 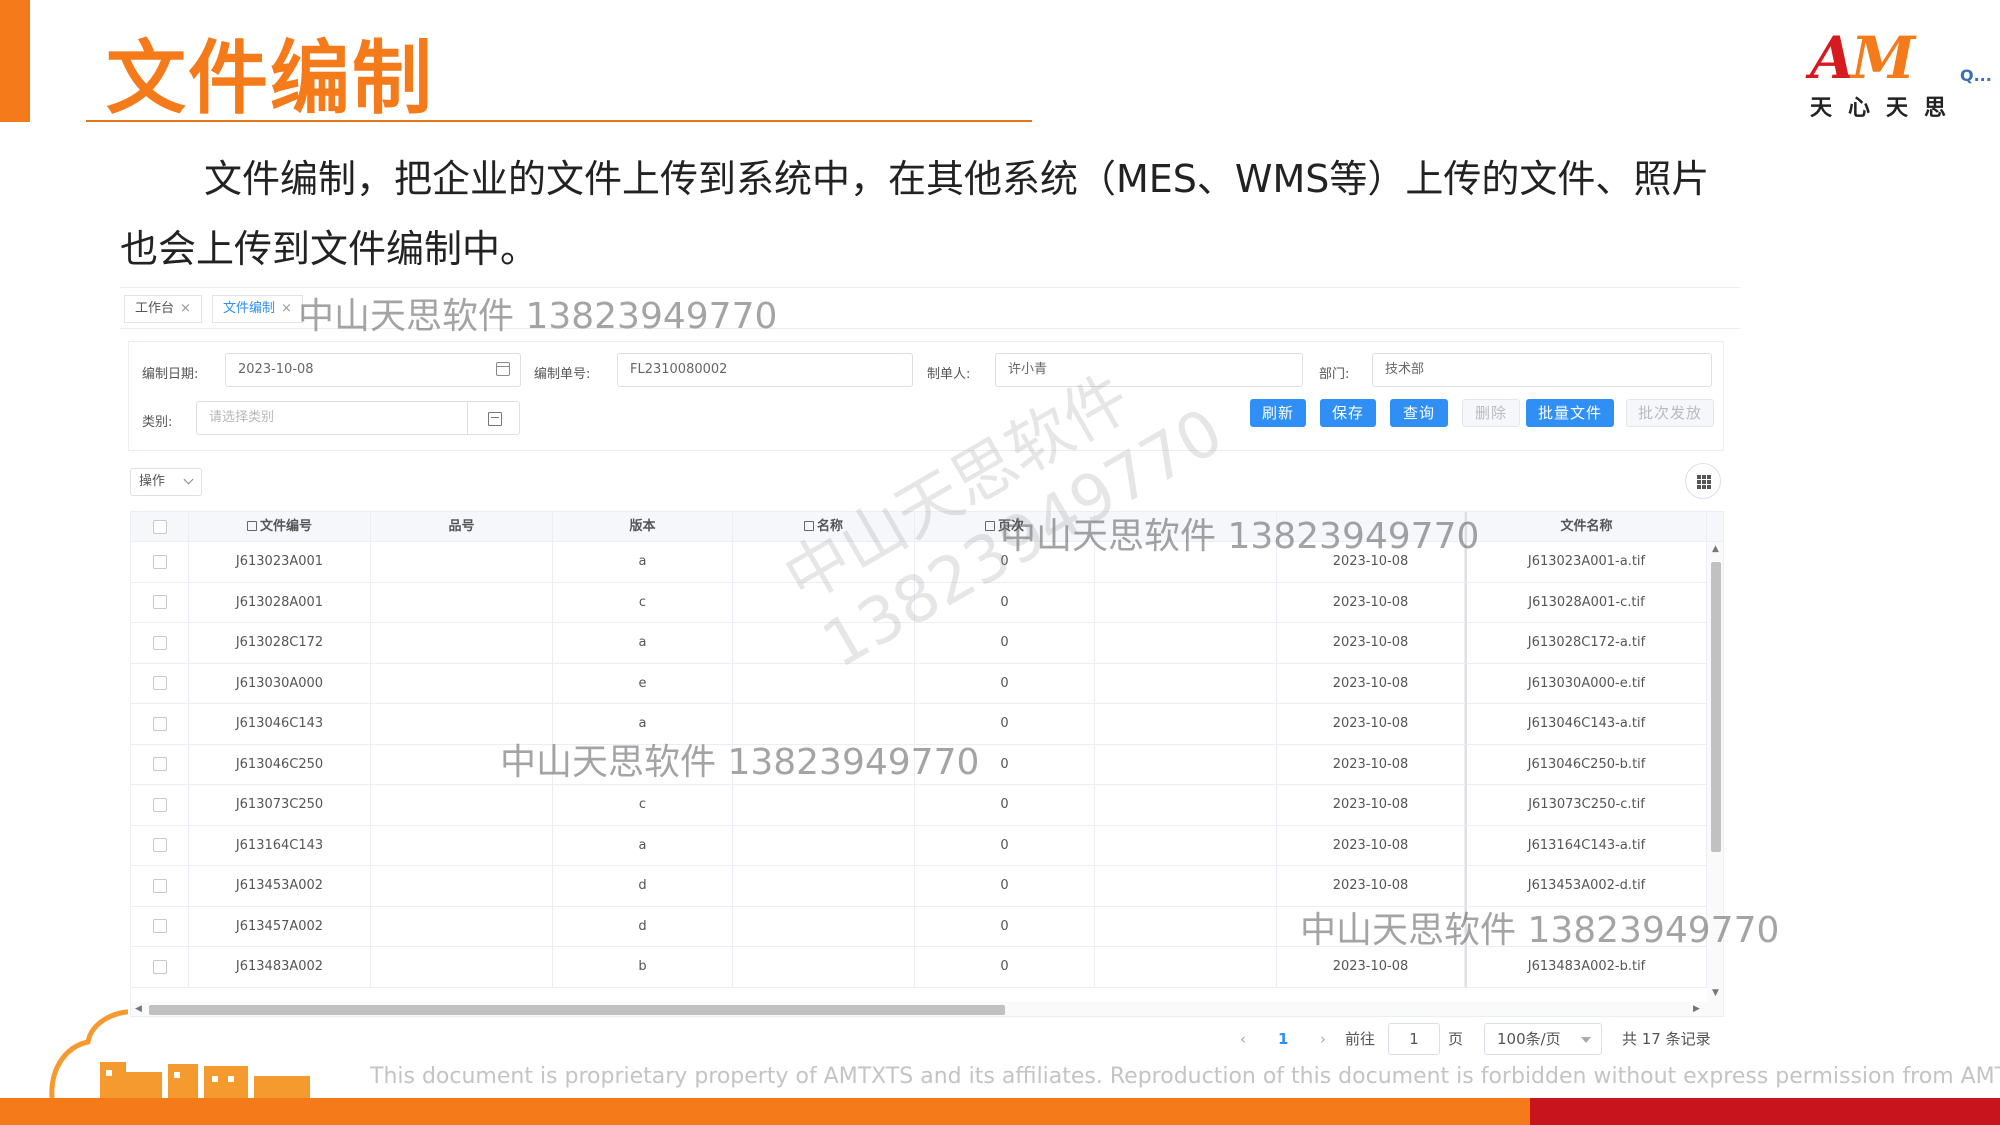 I want to click on table-row: J613457A002 d 0, so click(x=927, y=926).